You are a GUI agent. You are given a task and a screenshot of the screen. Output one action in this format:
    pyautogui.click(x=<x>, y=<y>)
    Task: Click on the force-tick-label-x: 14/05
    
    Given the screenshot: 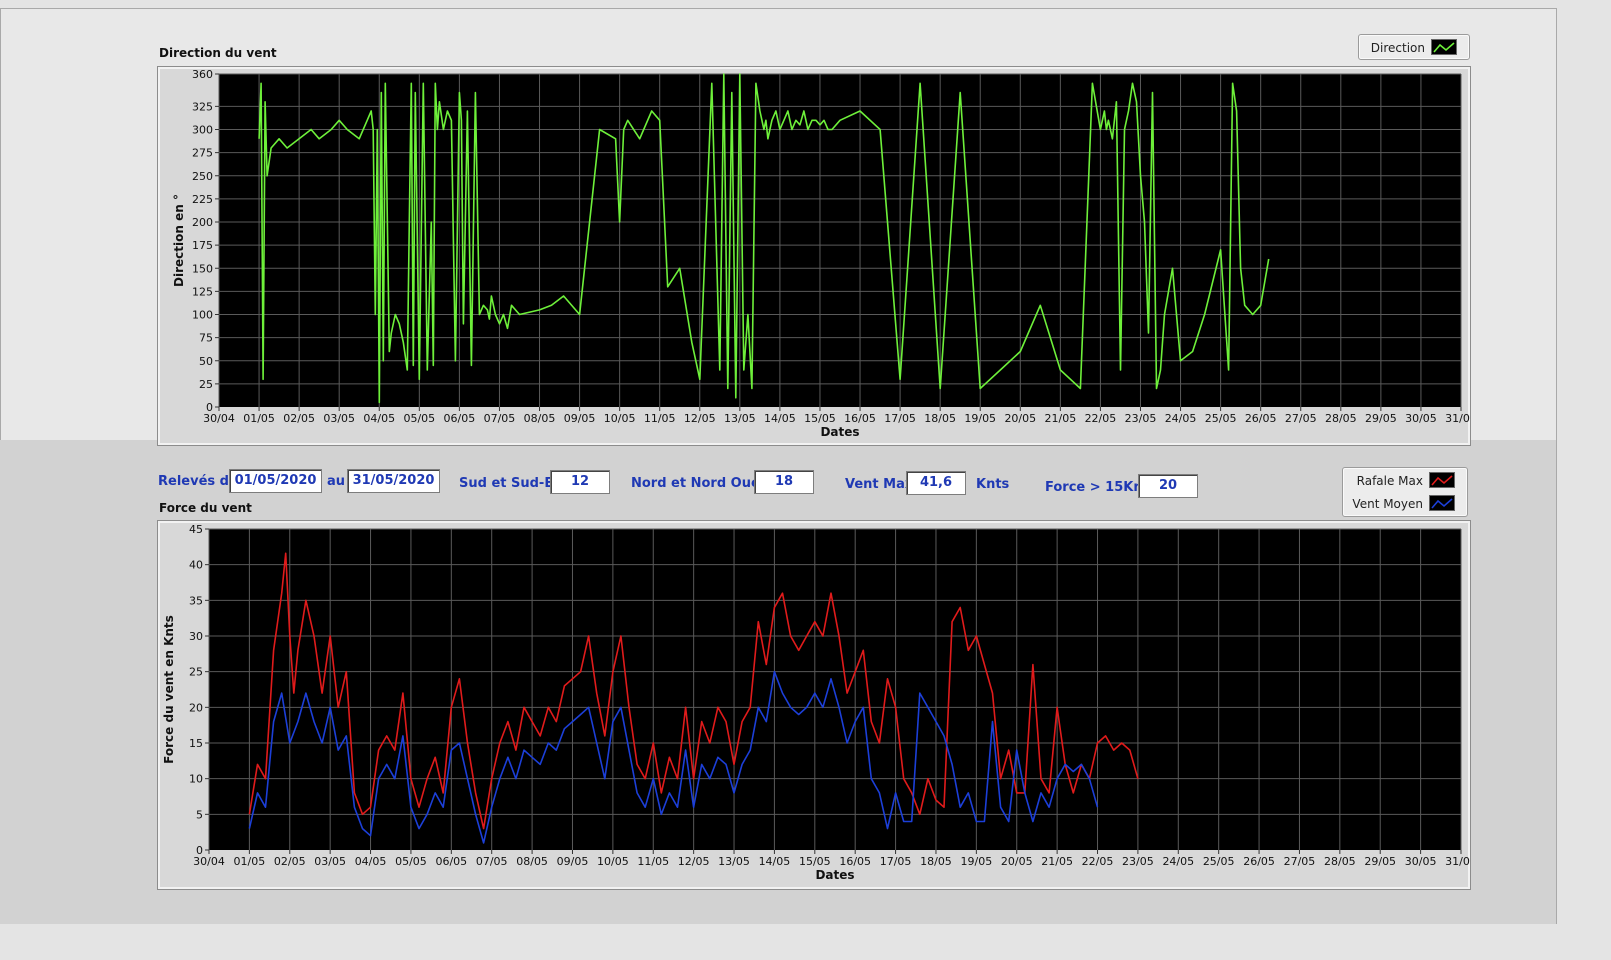 What is the action you would take?
    pyautogui.click(x=775, y=861)
    